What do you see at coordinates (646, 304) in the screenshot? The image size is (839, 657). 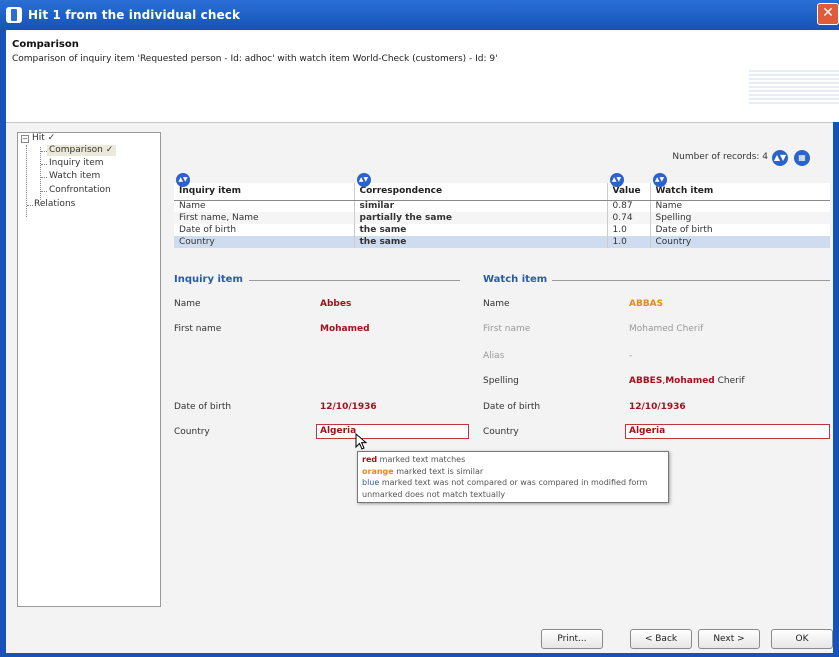 I see `watch-name-value: ABBAS` at bounding box center [646, 304].